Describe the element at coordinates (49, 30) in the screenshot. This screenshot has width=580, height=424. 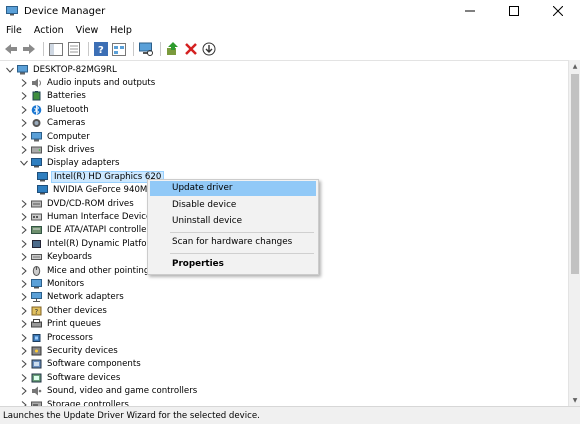
I see `menu-action: Action` at that location.